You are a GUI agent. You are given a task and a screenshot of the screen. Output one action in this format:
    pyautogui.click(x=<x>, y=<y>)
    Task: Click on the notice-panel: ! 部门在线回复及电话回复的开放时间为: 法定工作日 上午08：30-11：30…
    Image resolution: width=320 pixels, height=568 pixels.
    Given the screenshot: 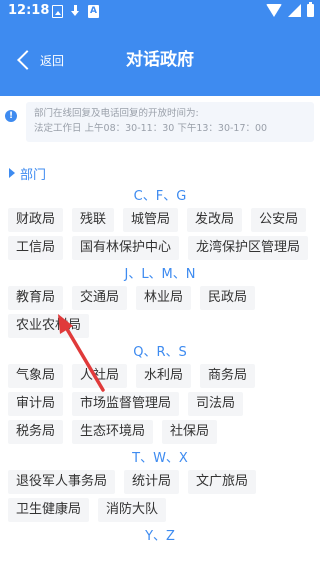 What is the action you would take?
    pyautogui.click(x=160, y=121)
    